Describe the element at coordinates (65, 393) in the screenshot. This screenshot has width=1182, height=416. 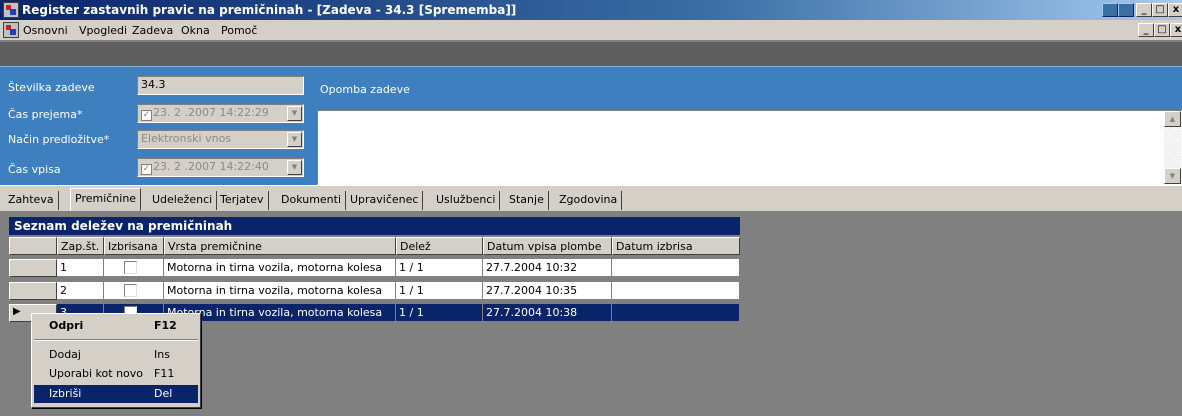
I see `context-item-label: Izbriši` at that location.